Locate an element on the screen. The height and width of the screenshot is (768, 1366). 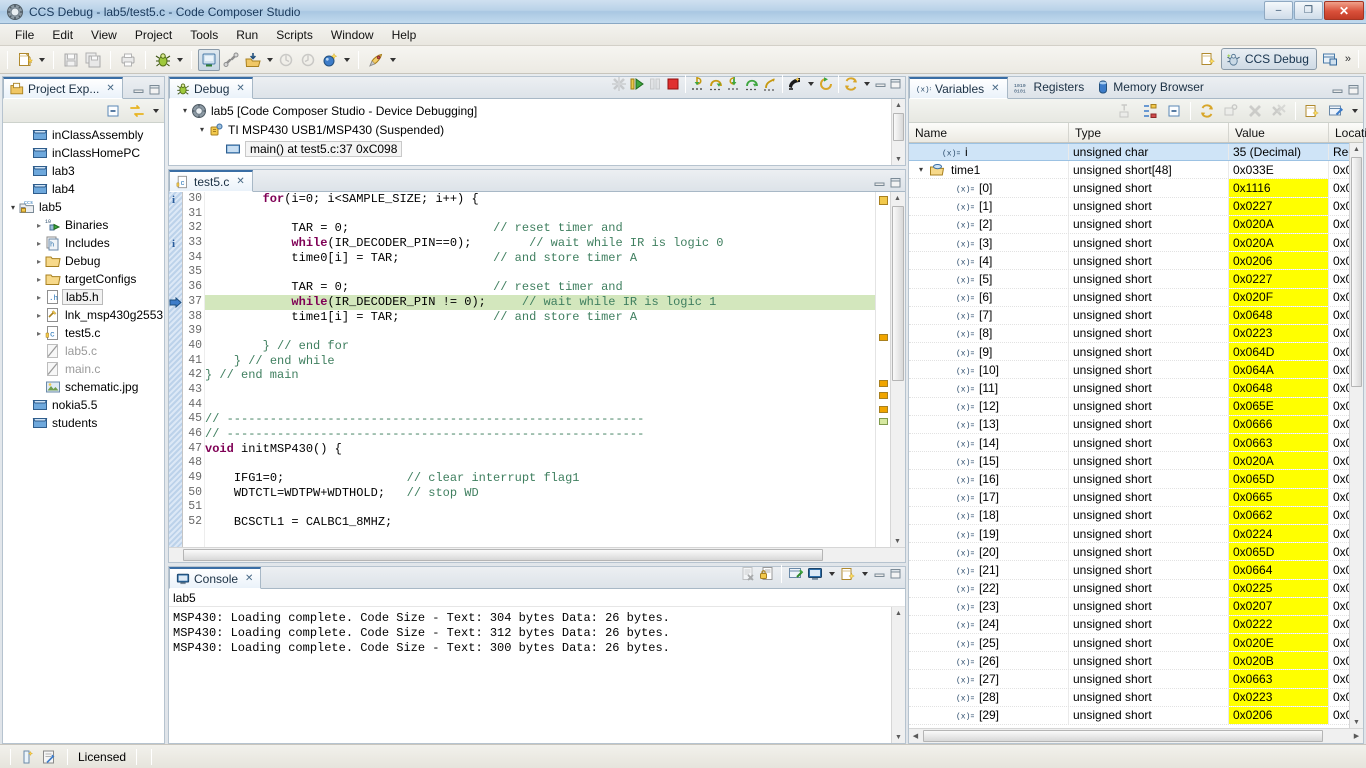
project-tree-item: inClassHomePC is located at coordinates (83, 153).